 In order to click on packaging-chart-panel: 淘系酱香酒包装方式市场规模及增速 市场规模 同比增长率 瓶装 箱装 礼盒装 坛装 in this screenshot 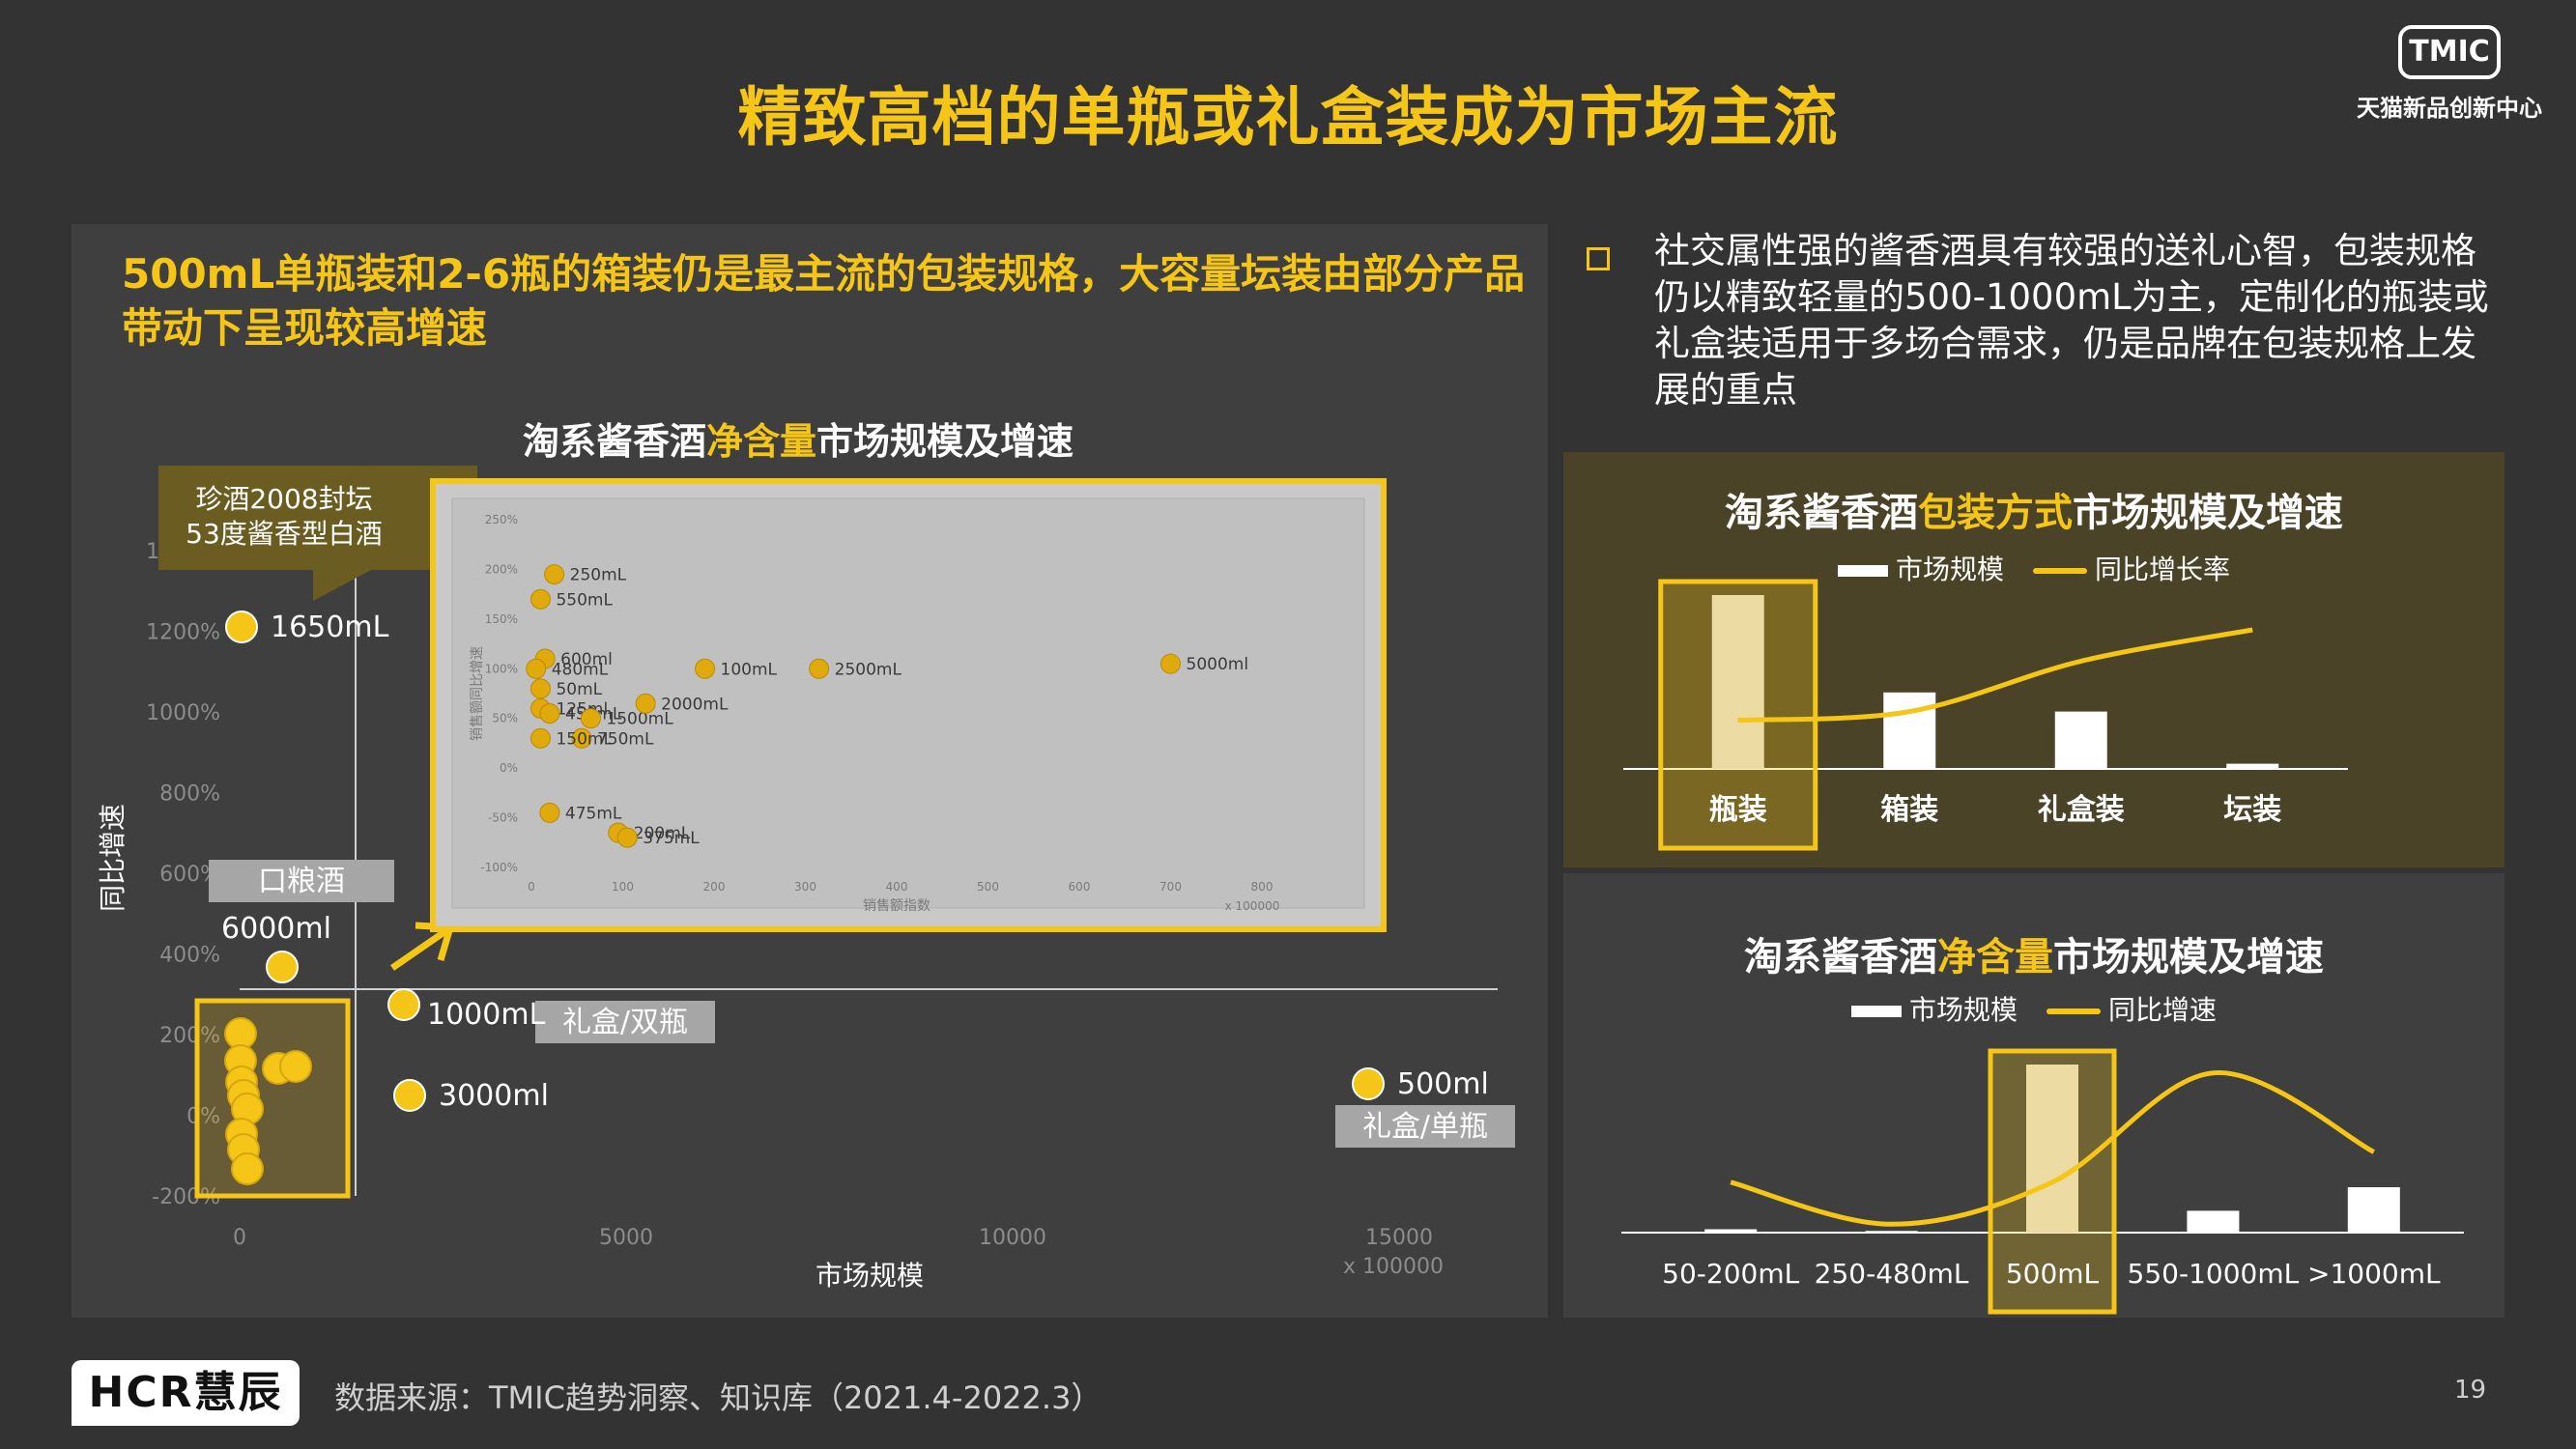, I will do `click(2034, 659)`.